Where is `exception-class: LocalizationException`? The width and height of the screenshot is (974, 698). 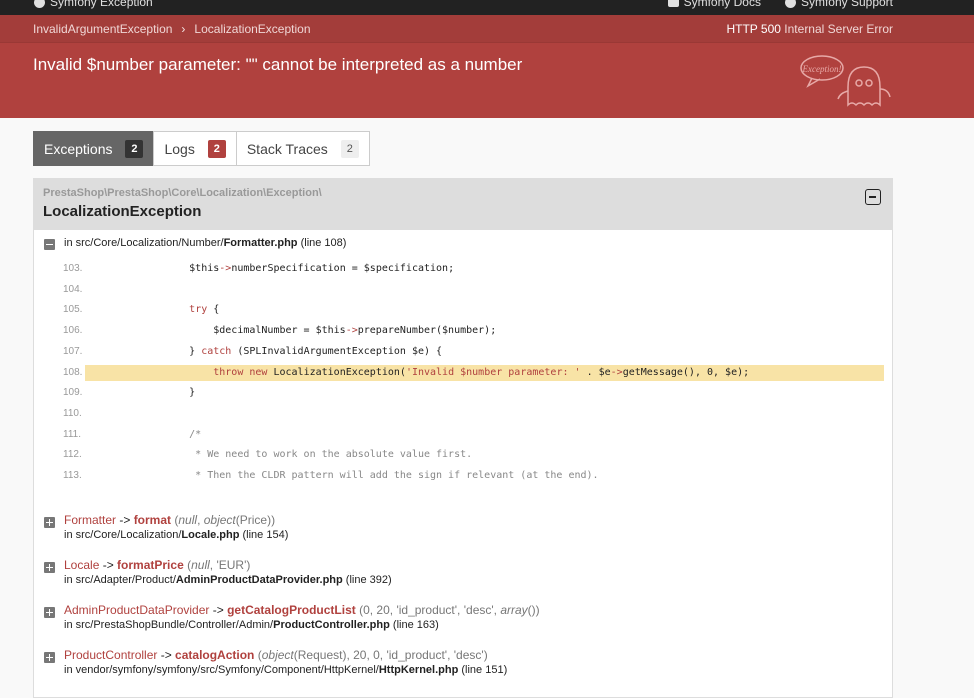
exception-class: LocalizationException is located at coordinates (122, 211).